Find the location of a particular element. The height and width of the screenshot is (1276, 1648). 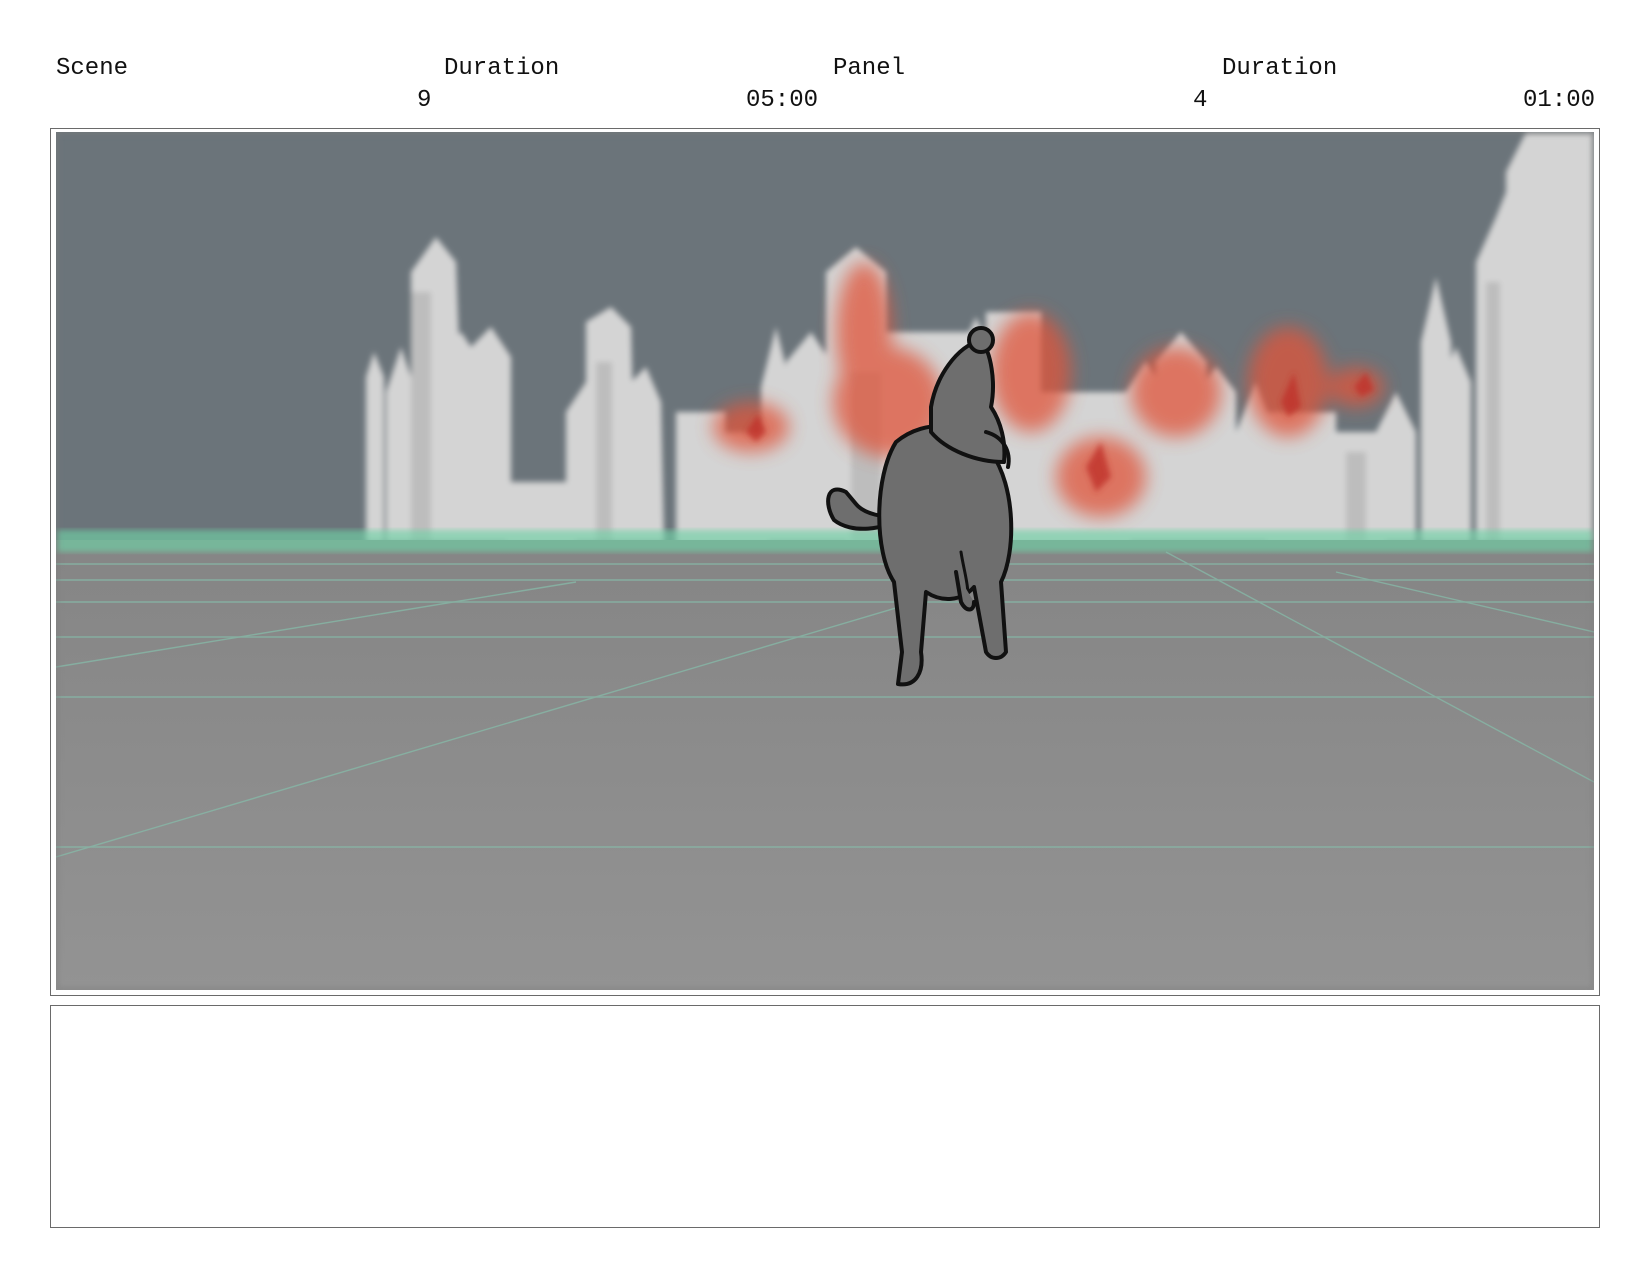

panel-duration-label: Duration is located at coordinates (1280, 68).